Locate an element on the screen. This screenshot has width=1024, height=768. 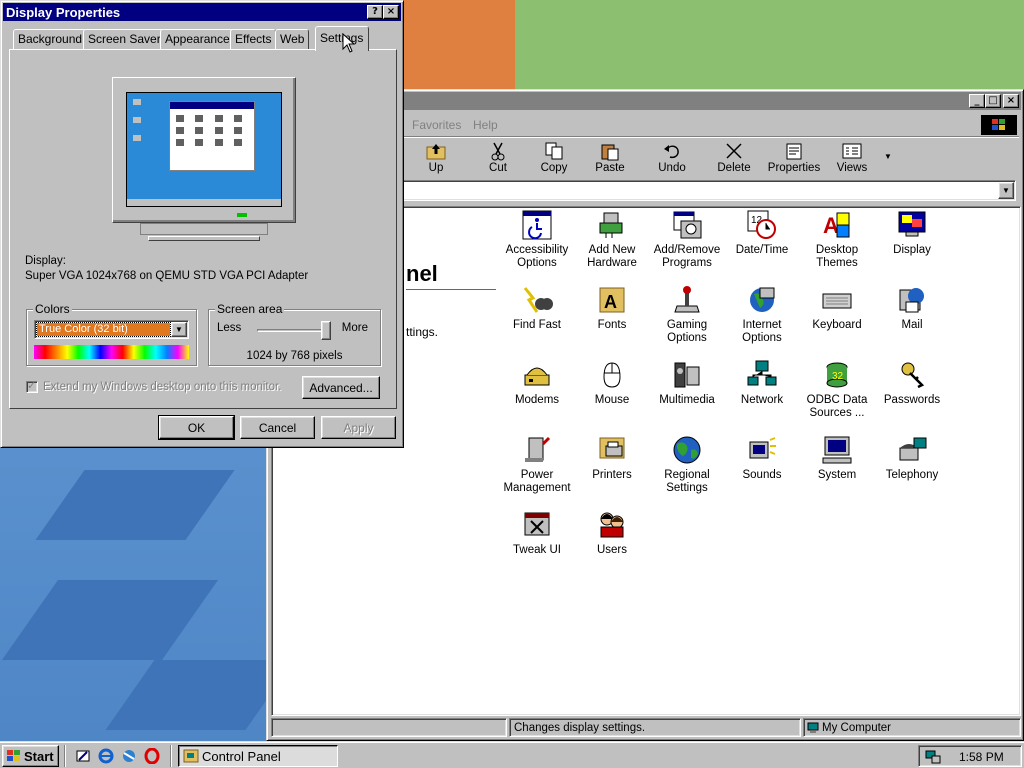
internet-icon is located at coordinates (762, 299).